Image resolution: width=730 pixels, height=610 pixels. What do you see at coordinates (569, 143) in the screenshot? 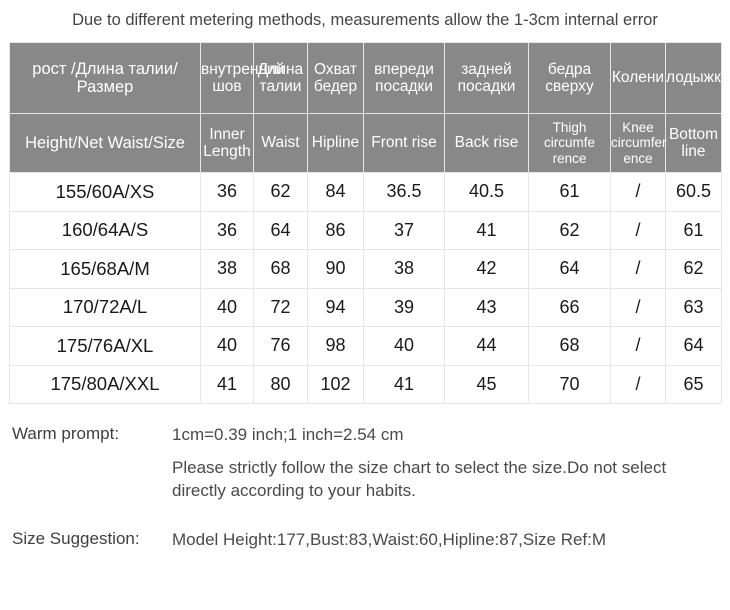
I see `header-en-thigh: Thigh circumfe rence` at bounding box center [569, 143].